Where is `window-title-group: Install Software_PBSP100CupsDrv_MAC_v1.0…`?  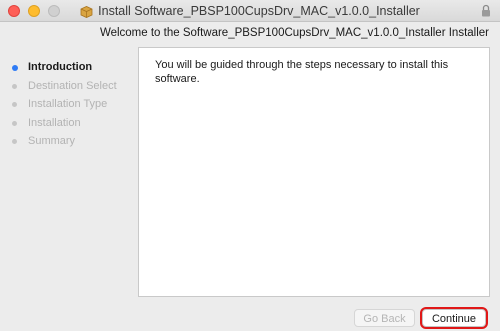 window-title-group: Install Software_PBSP100CupsDrv_MAC_v1.0… is located at coordinates (250, 11).